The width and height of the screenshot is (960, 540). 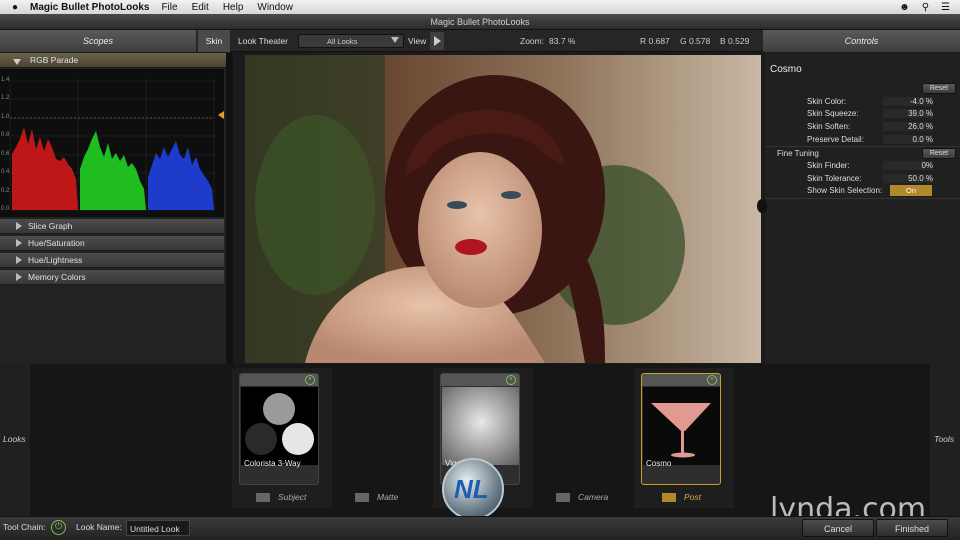 I want to click on param-skin-finder: Skin Finder: 0%, so click(x=882, y=166).